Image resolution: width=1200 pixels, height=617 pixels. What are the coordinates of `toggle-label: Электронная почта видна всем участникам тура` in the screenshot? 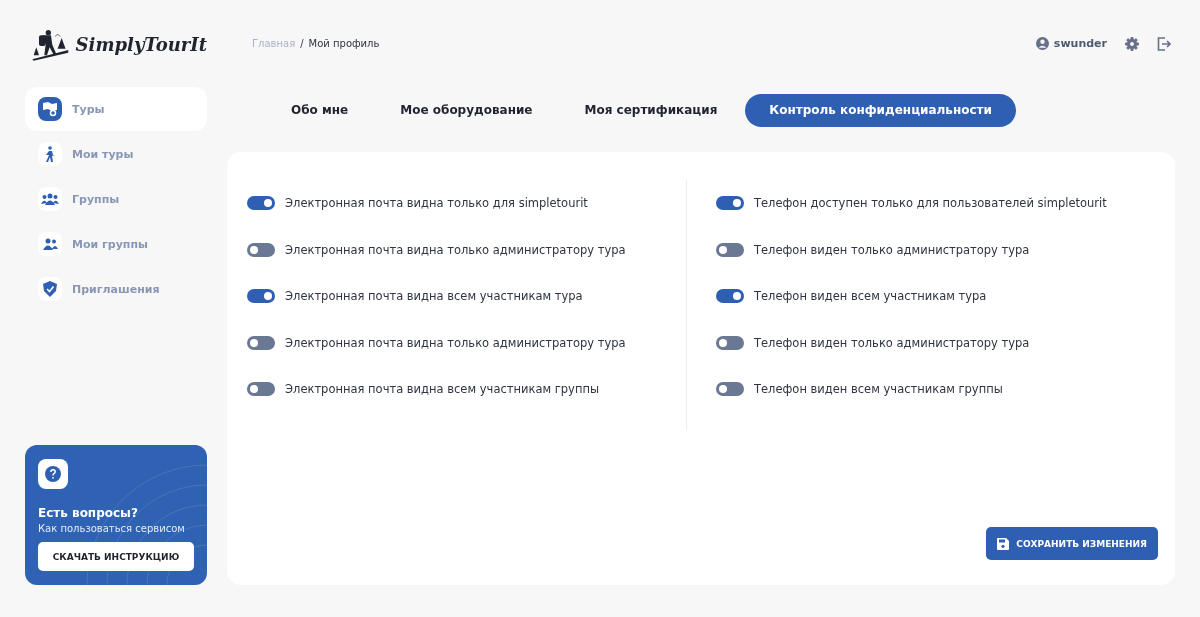 It's located at (434, 296).